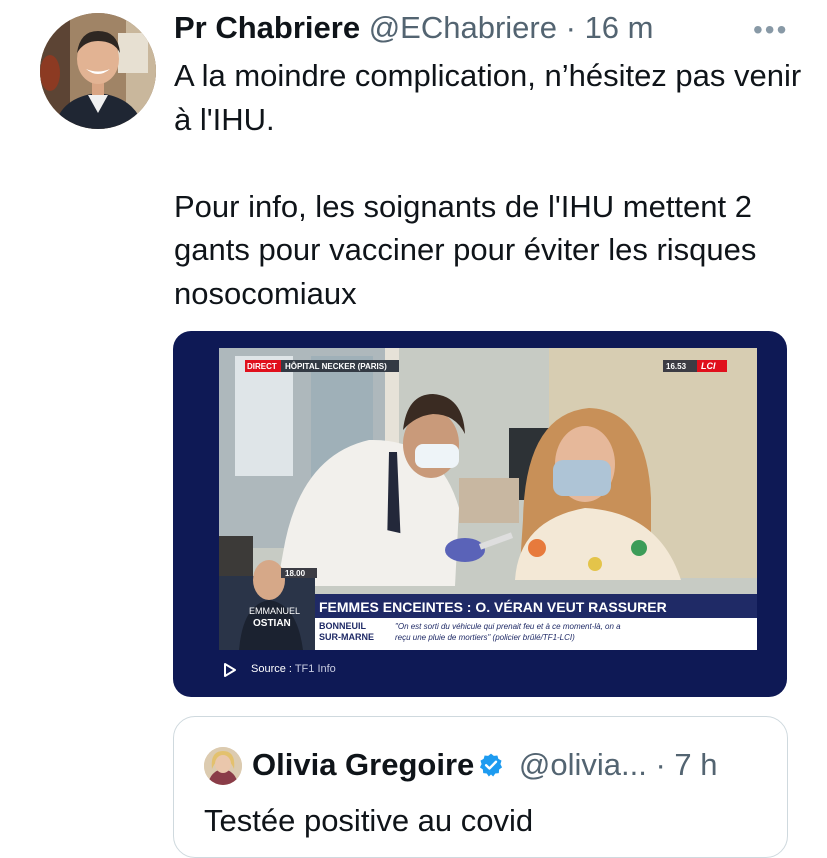 The width and height of the screenshot is (827, 858). What do you see at coordinates (272, 623) in the screenshot?
I see `presenter-last-name: OSTIAN` at bounding box center [272, 623].